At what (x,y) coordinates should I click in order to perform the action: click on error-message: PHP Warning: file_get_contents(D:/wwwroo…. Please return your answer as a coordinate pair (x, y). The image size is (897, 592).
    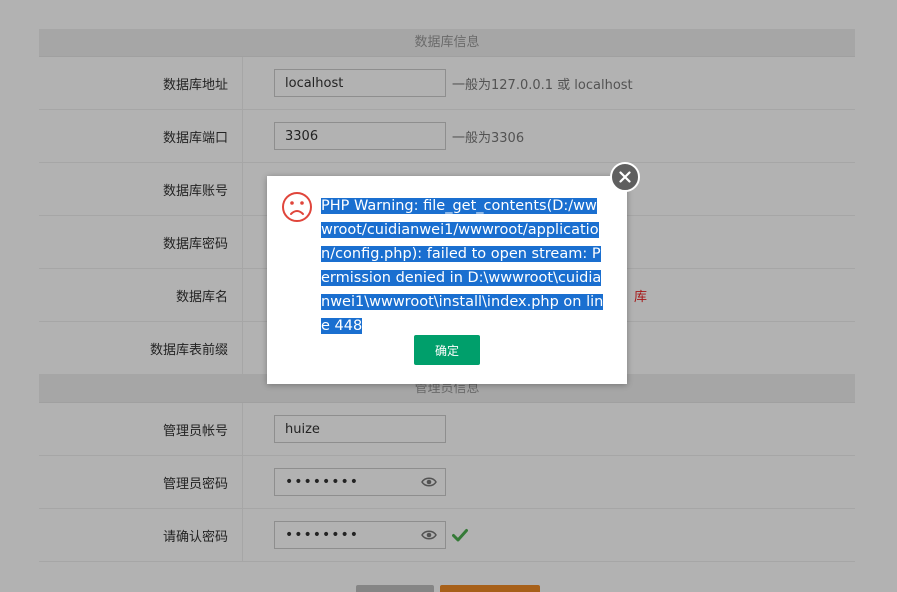
    Looking at the image, I should click on (464, 266).